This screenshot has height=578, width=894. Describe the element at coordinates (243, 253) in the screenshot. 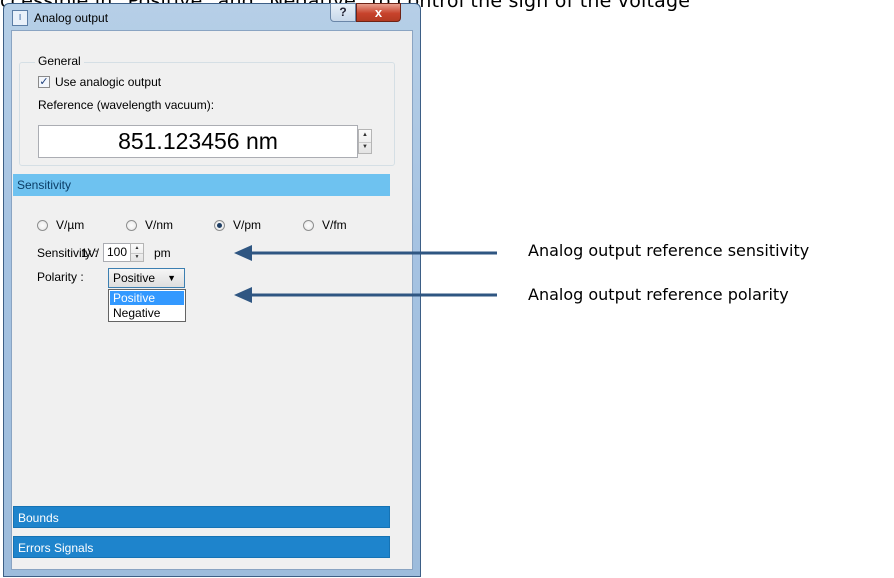

I see `sensitivity-arrow-head` at that location.